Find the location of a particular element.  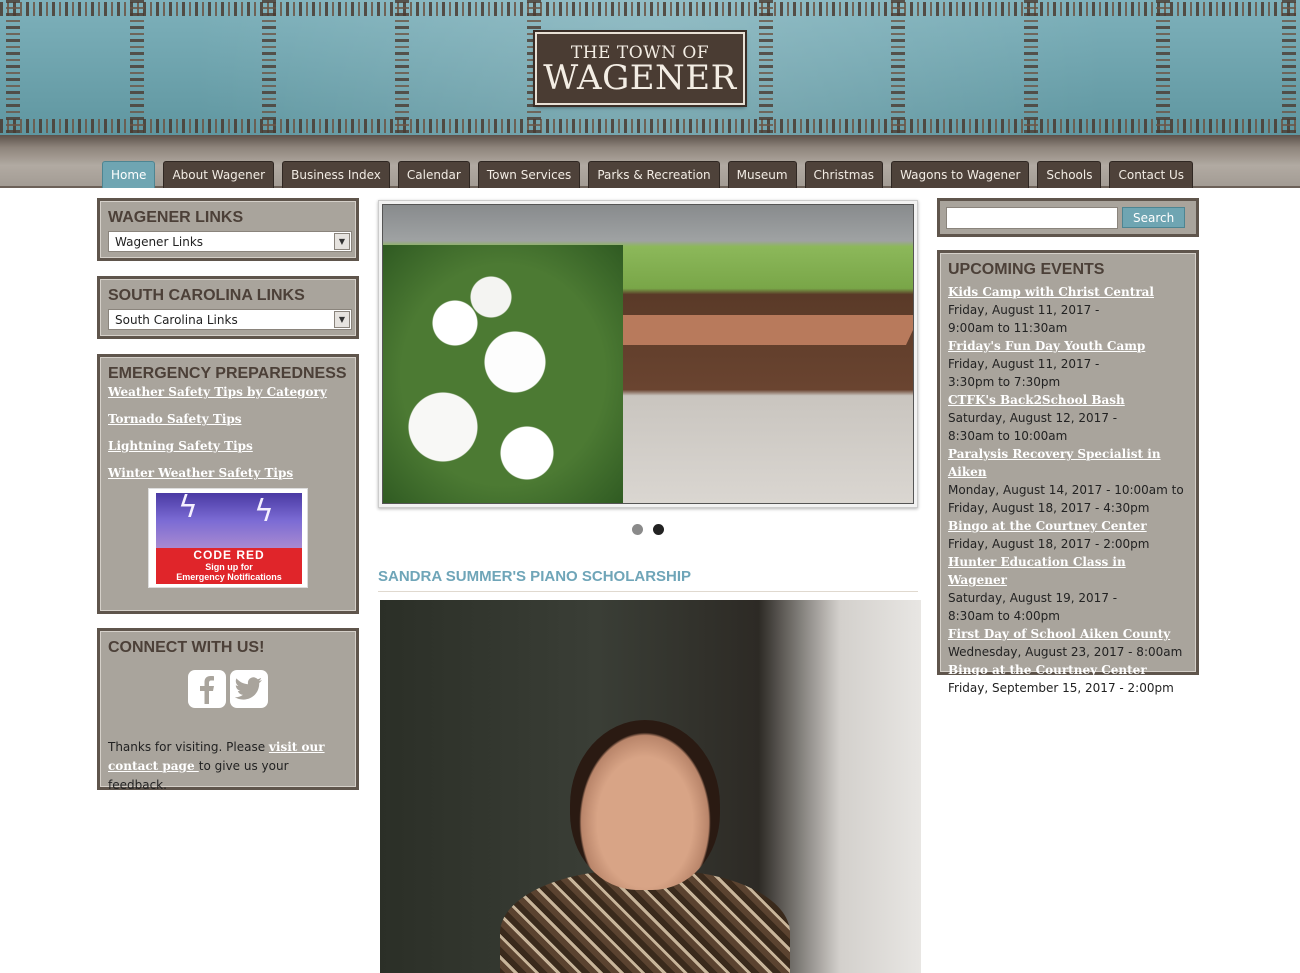

event-link: Friday's Fun Day Youth Camp is located at coordinates (1068, 346).